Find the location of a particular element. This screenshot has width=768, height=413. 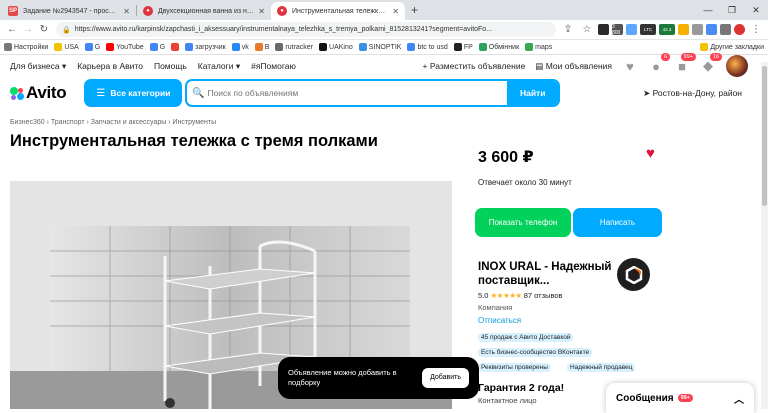

add-to-collection-button: Добавить is located at coordinates (445, 378).